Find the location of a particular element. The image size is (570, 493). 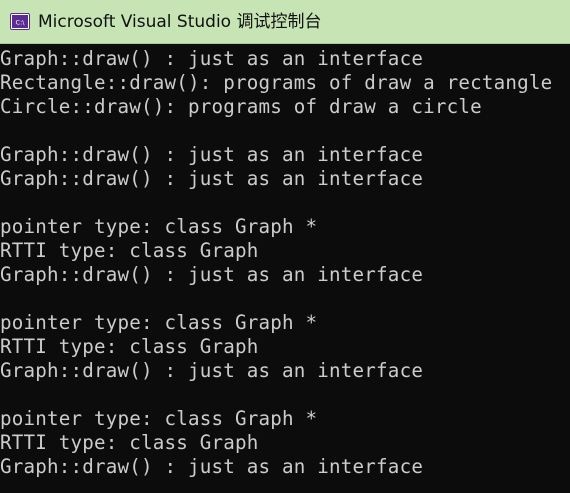

visual-studio-debug-console-icon: C:\ is located at coordinates (20, 21).